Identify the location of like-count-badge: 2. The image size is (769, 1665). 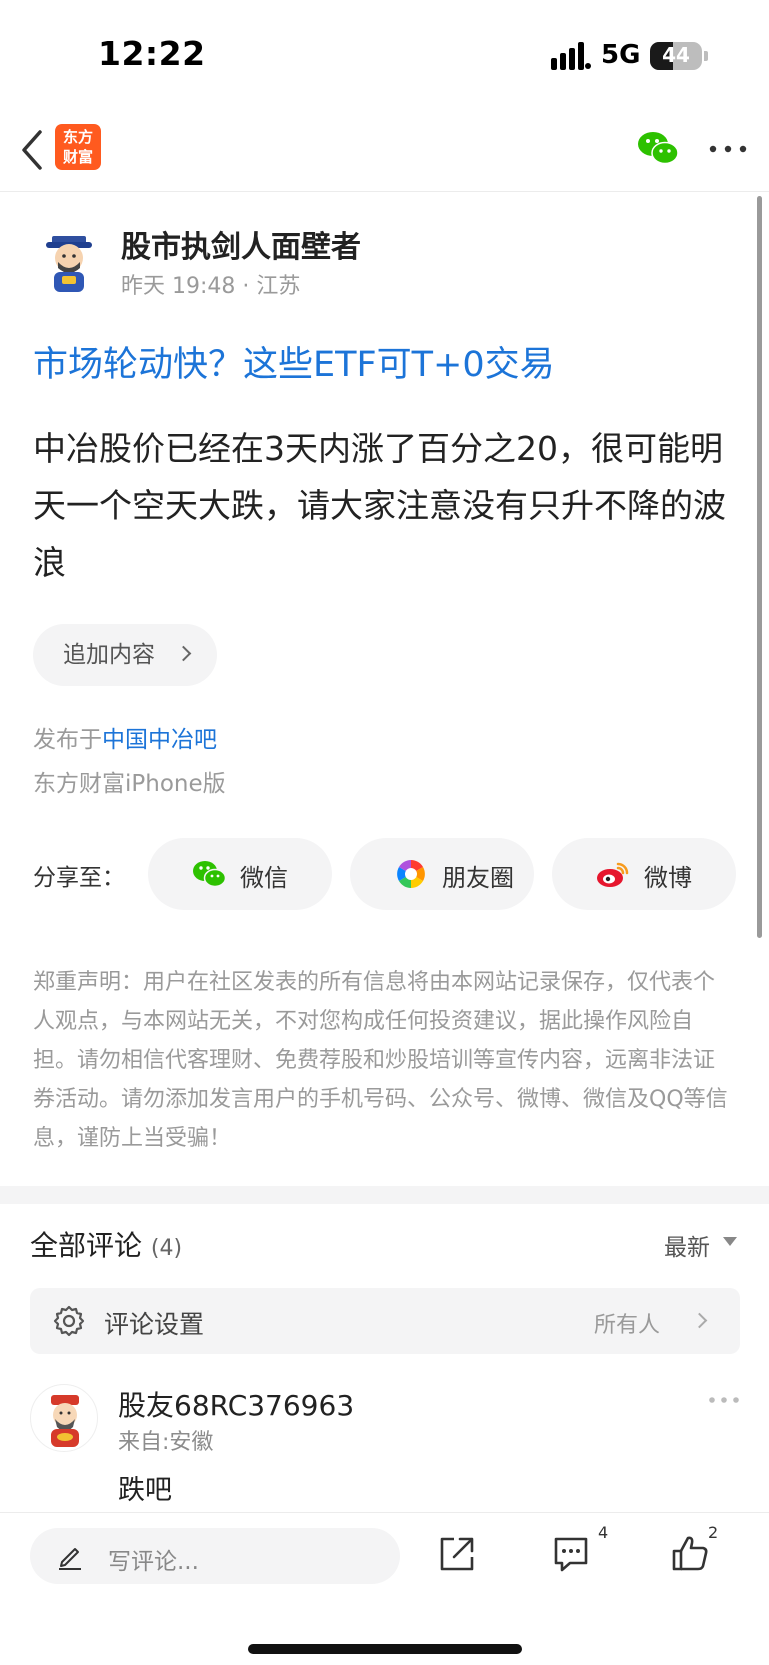
(713, 1532).